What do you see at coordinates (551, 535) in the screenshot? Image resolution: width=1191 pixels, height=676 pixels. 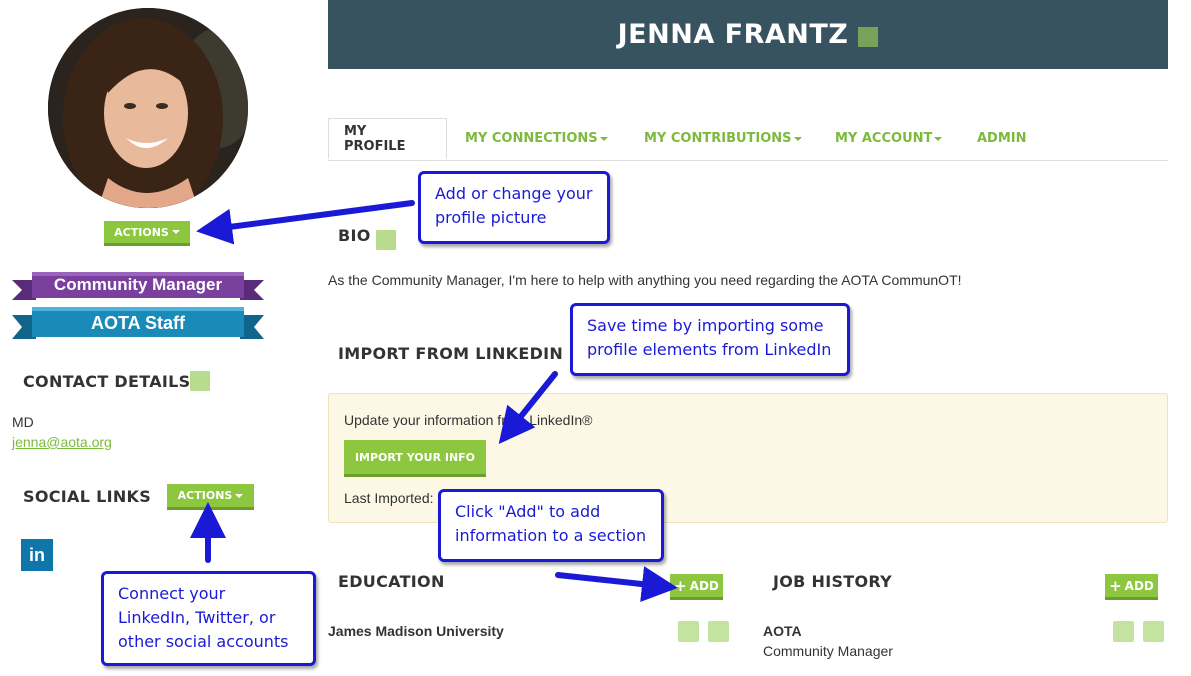 I see `callout-line: information to a section` at bounding box center [551, 535].